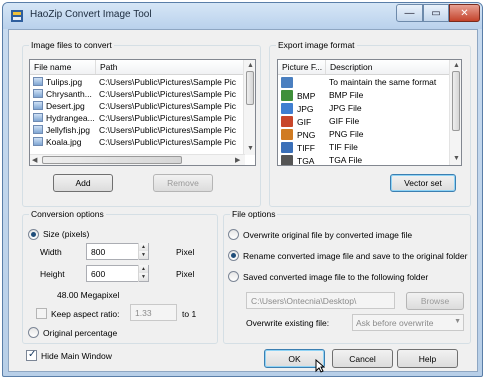 This screenshot has height=379, width=487. I want to click on width-spinner: ▲ ▼, so click(143, 251).